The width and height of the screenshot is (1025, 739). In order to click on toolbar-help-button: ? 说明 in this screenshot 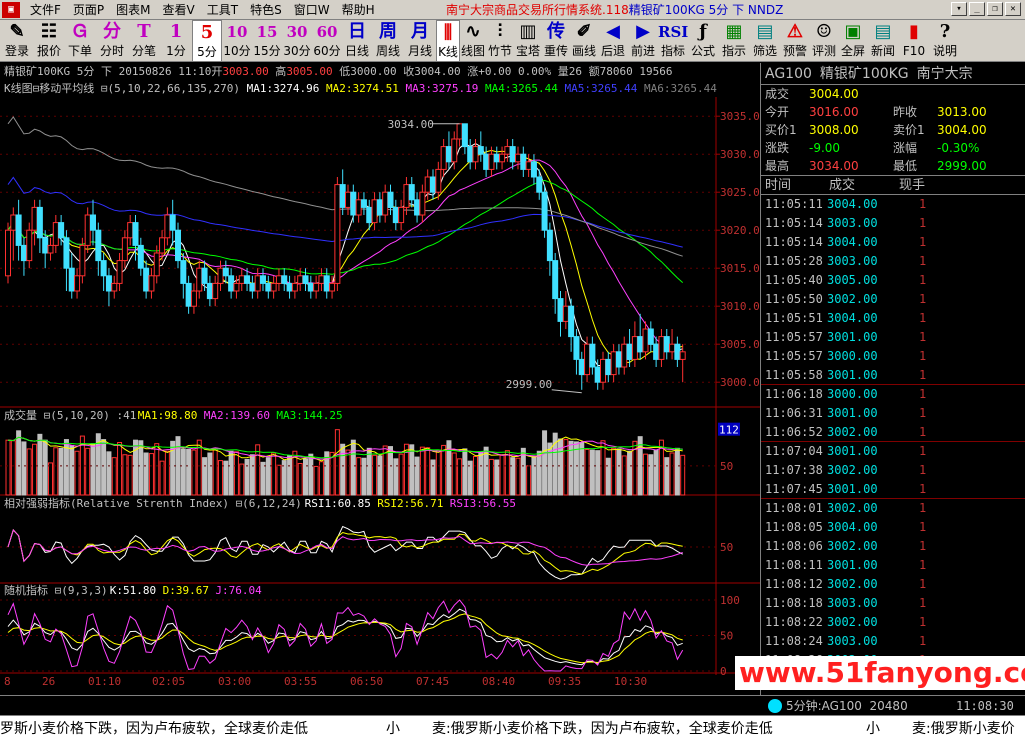, I will do `click(945, 41)`.